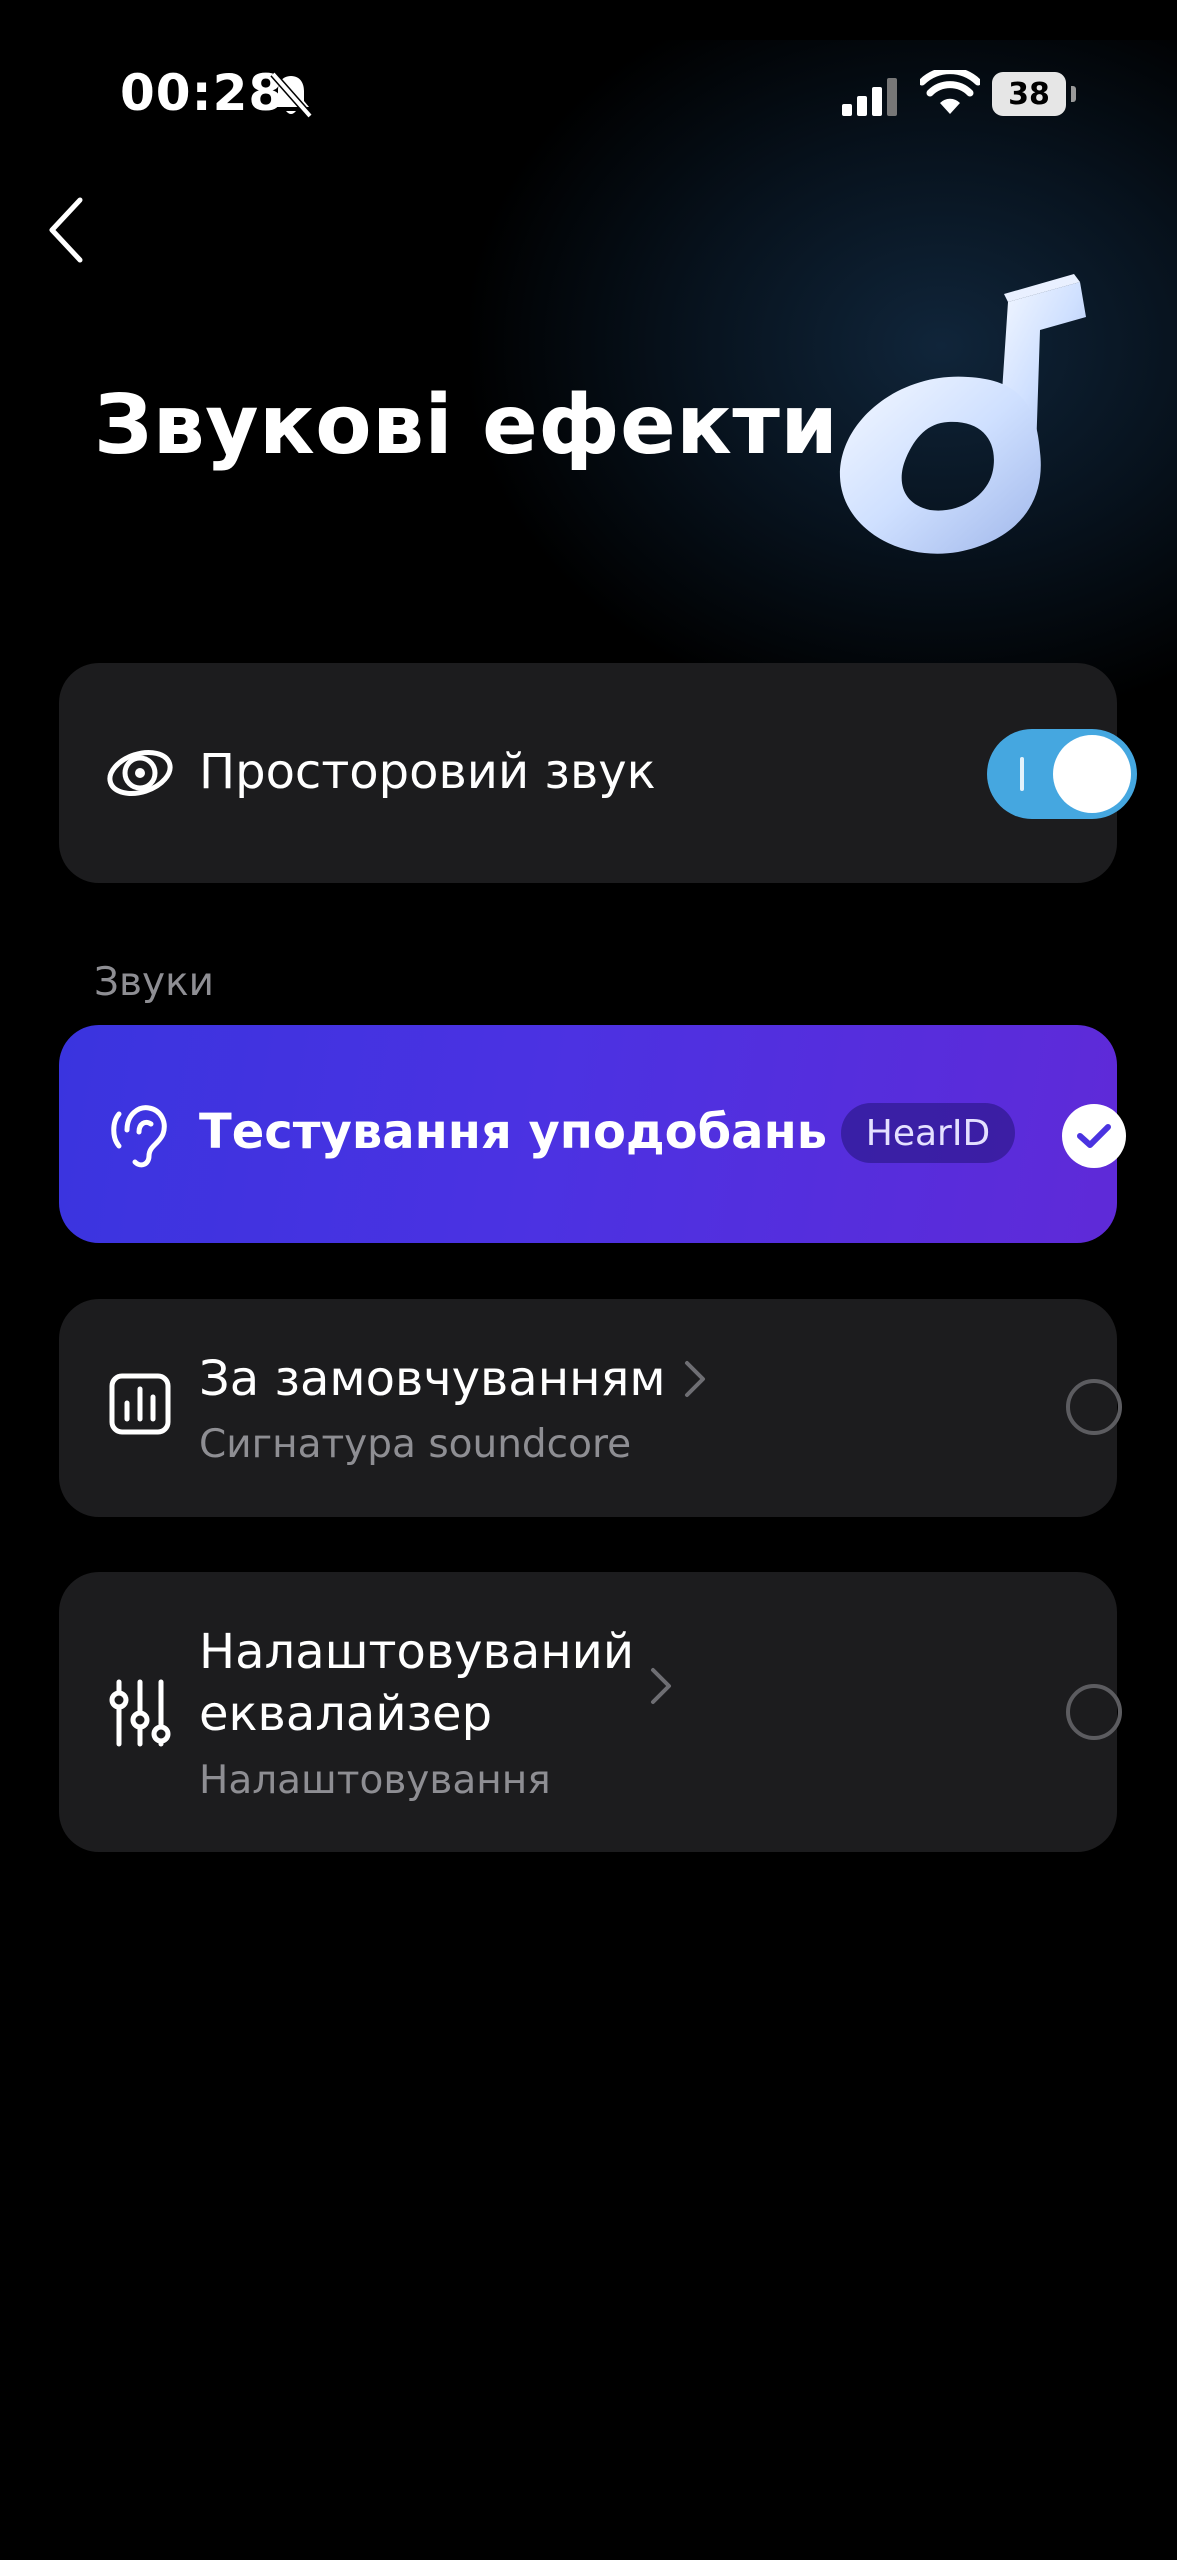 This screenshot has height=2560, width=1177. Describe the element at coordinates (432, 1379) in the screenshot. I see `default-label: За замовчуванням` at that location.